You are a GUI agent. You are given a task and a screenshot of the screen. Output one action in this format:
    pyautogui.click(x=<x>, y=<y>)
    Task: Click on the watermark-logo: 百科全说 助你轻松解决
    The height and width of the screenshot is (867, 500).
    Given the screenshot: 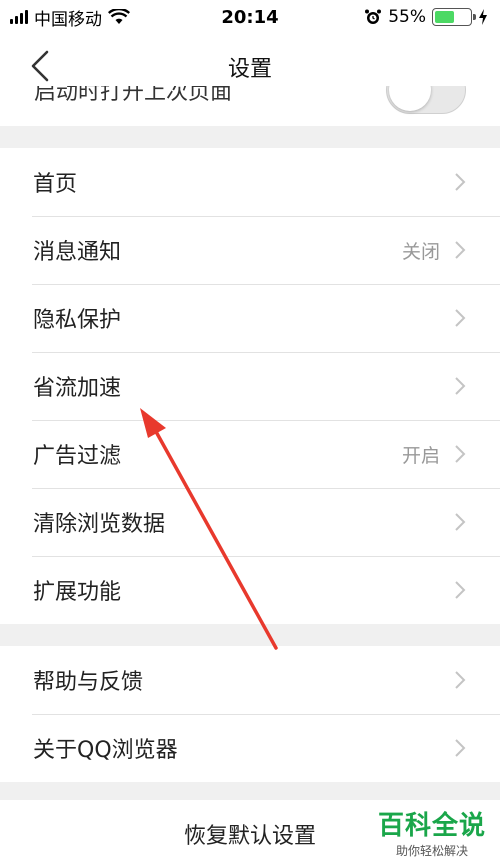 What is the action you would take?
    pyautogui.click(x=431, y=832)
    